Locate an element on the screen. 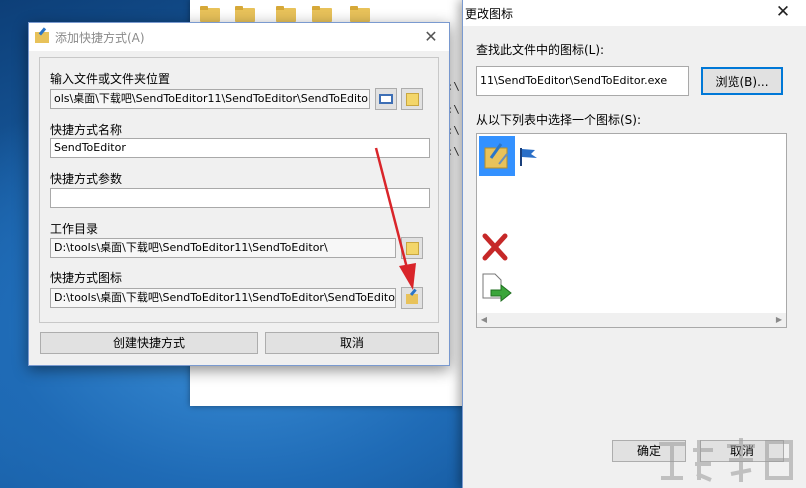 The width and height of the screenshot is (806, 488). icon-label: 快捷方式图标 is located at coordinates (86, 278).